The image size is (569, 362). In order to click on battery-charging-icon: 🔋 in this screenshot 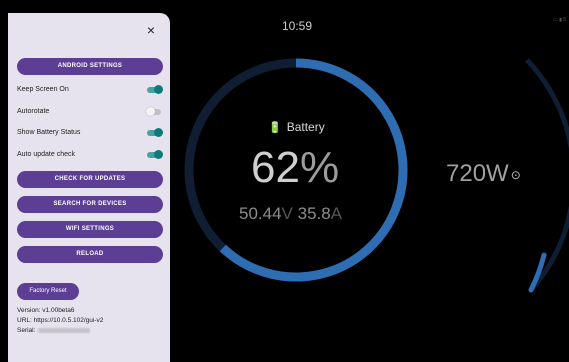, I will do `click(275, 128)`.